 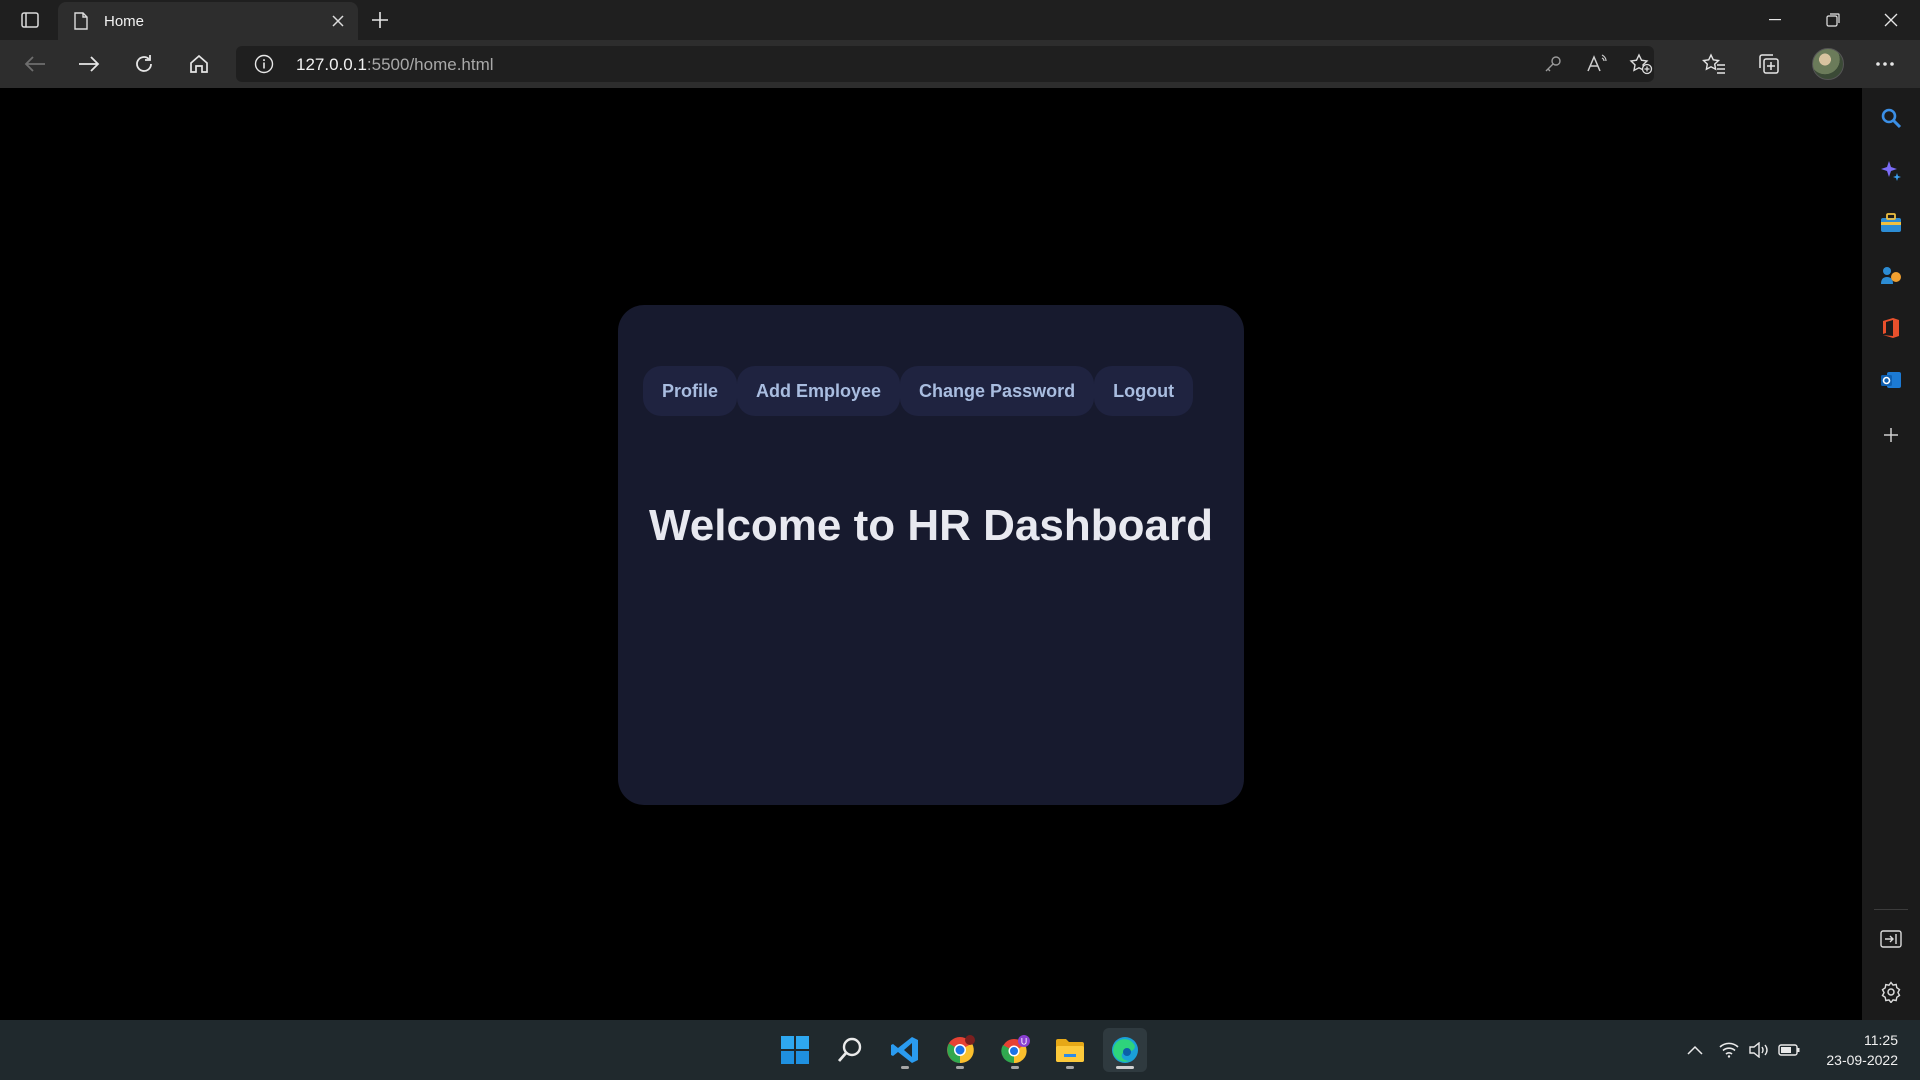 What do you see at coordinates (795, 1050) in the screenshot?
I see `start-icon` at bounding box center [795, 1050].